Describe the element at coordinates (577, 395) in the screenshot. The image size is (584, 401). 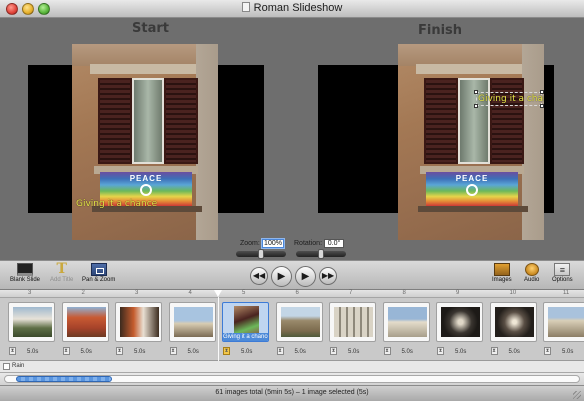
I see `resize-grip-icon` at that location.